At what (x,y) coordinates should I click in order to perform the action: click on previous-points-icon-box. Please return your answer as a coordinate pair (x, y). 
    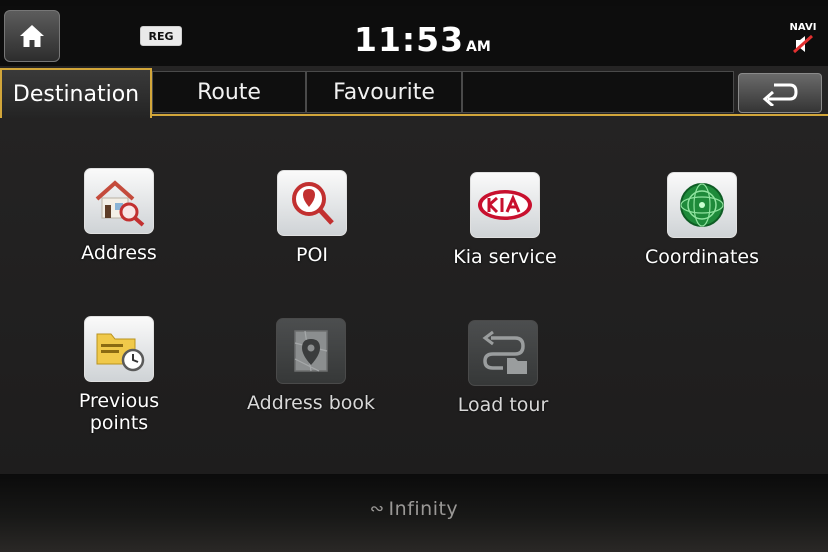
    Looking at the image, I should click on (119, 349).